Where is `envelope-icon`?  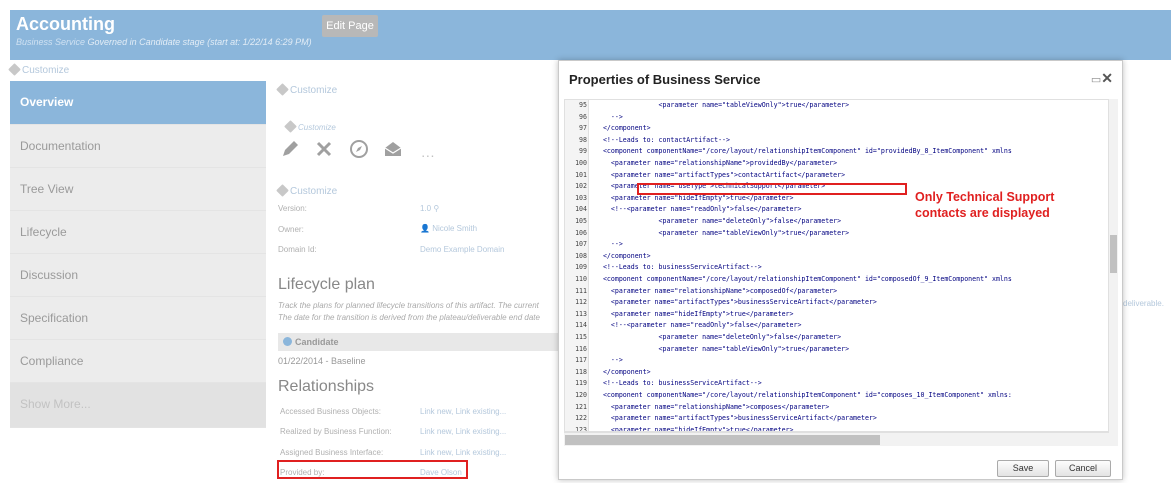
envelope-icon is located at coordinates (393, 150).